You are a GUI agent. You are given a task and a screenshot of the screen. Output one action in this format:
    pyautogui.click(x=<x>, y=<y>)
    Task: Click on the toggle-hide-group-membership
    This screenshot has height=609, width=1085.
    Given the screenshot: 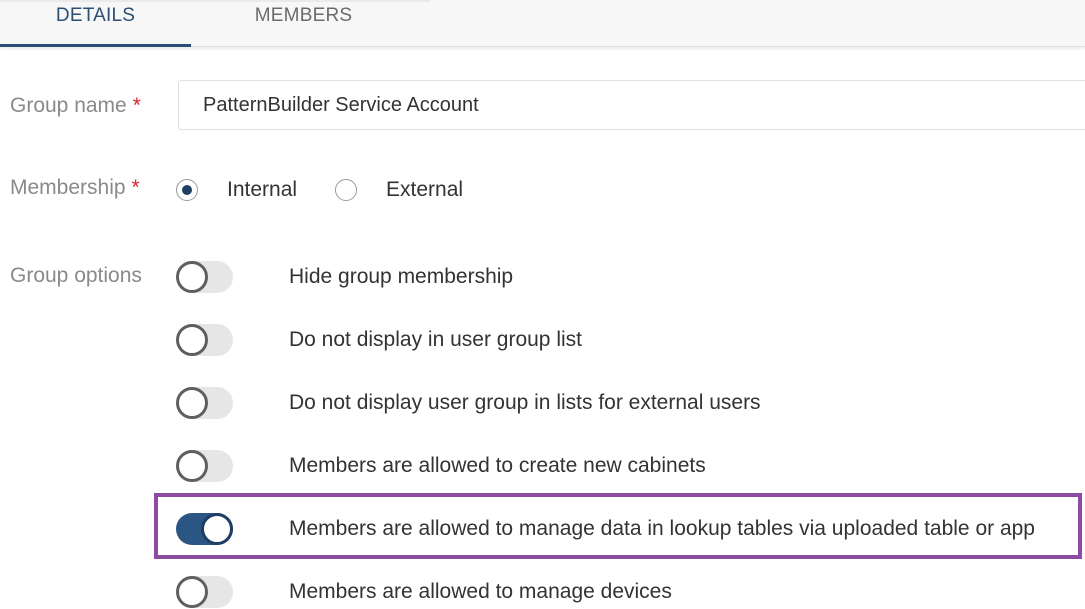 What is the action you would take?
    pyautogui.click(x=204, y=277)
    